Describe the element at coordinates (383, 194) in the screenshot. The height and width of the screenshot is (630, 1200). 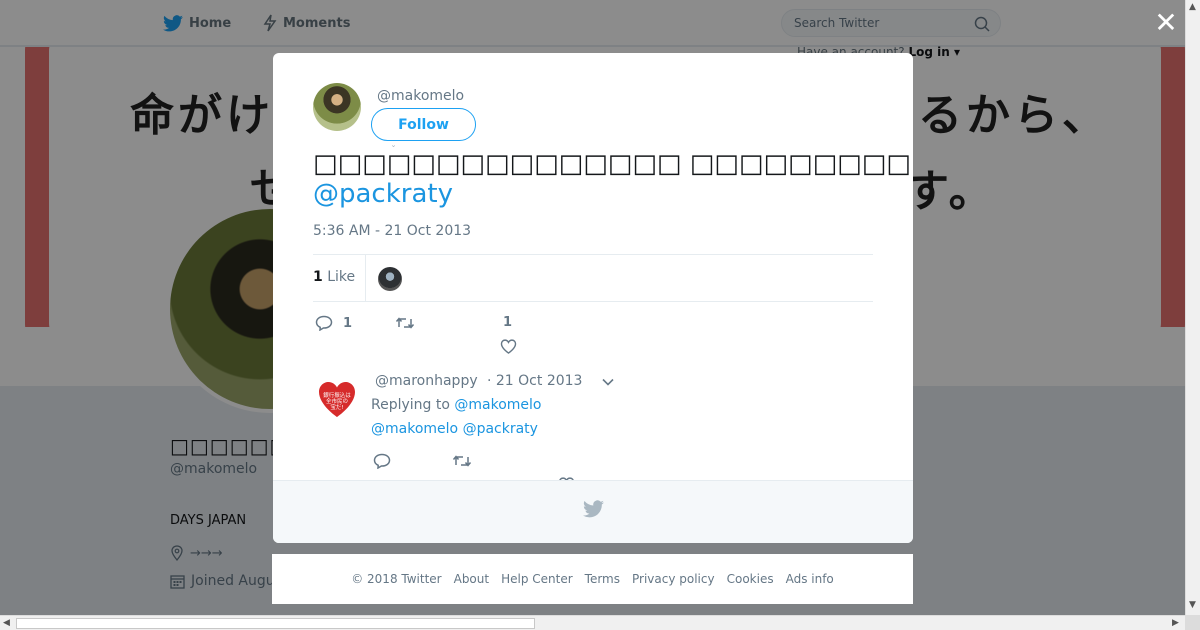
I see `tweet-mention-link: @packraty` at that location.